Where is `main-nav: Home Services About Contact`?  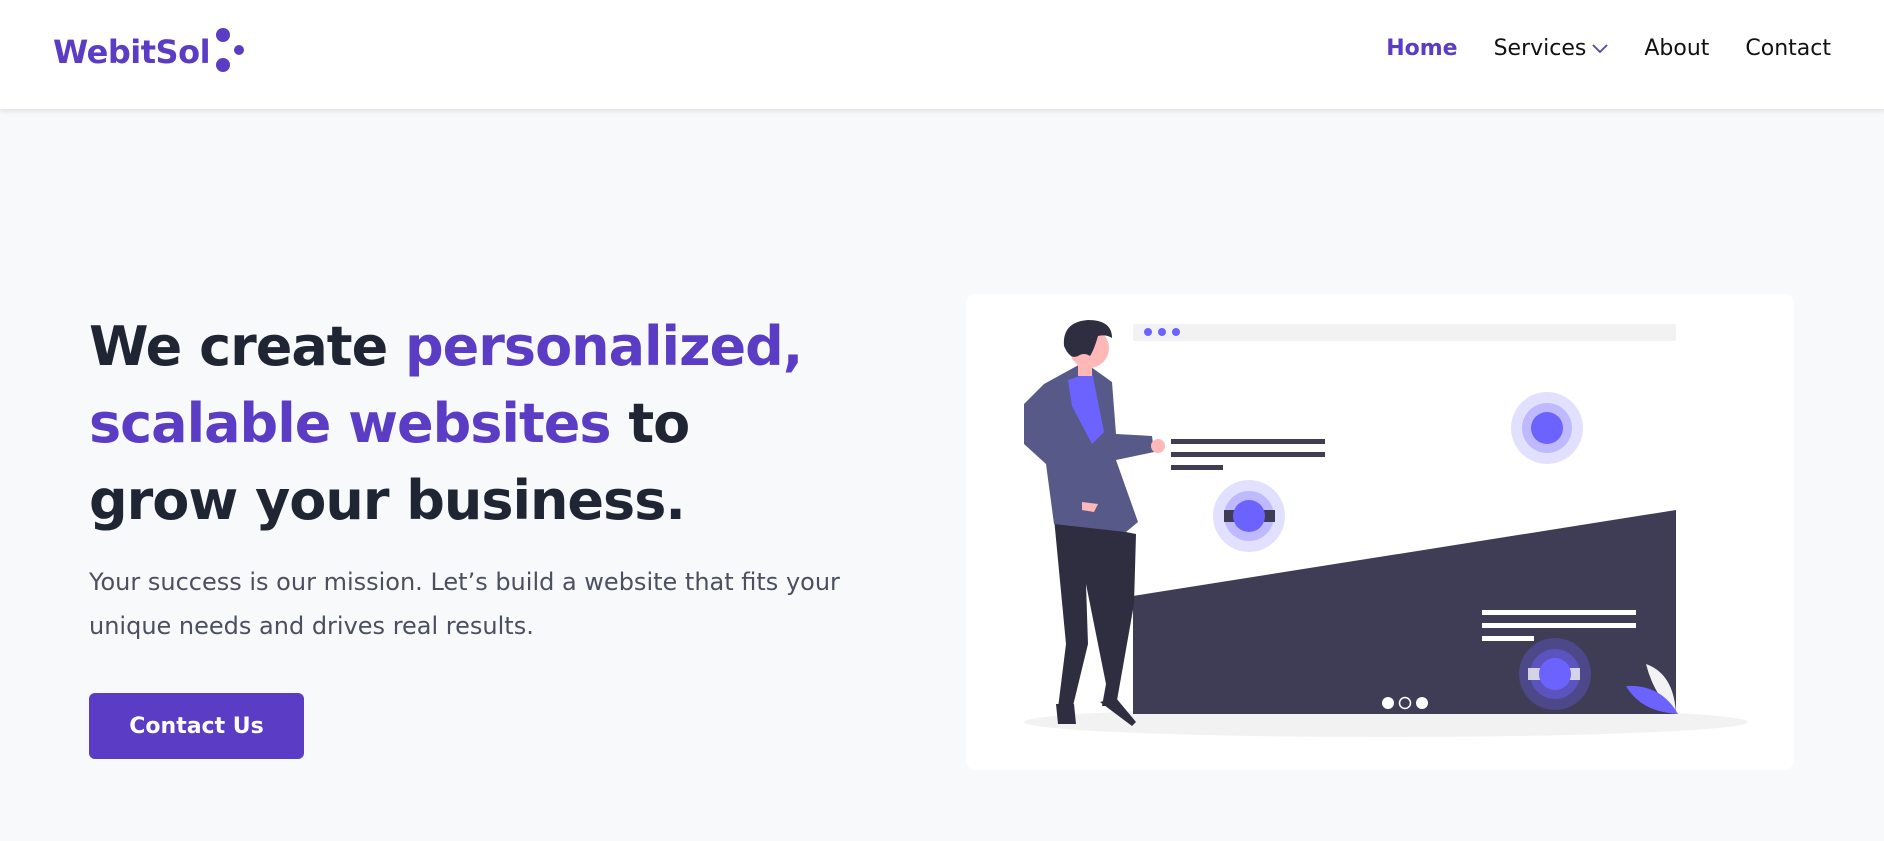
main-nav: Home Services About Contact is located at coordinates (1590, 48).